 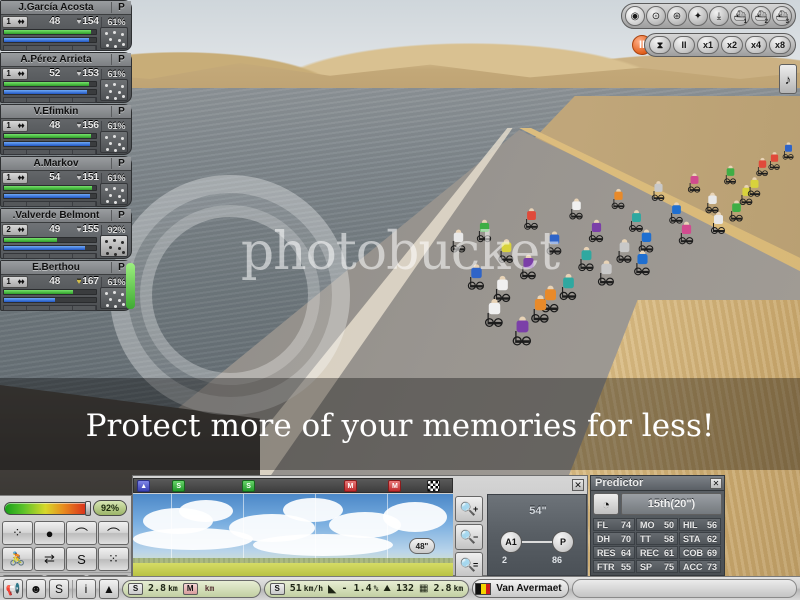 What do you see at coordinates (350, 486) in the screenshot?
I see `marker-kom-1: M` at bounding box center [350, 486].